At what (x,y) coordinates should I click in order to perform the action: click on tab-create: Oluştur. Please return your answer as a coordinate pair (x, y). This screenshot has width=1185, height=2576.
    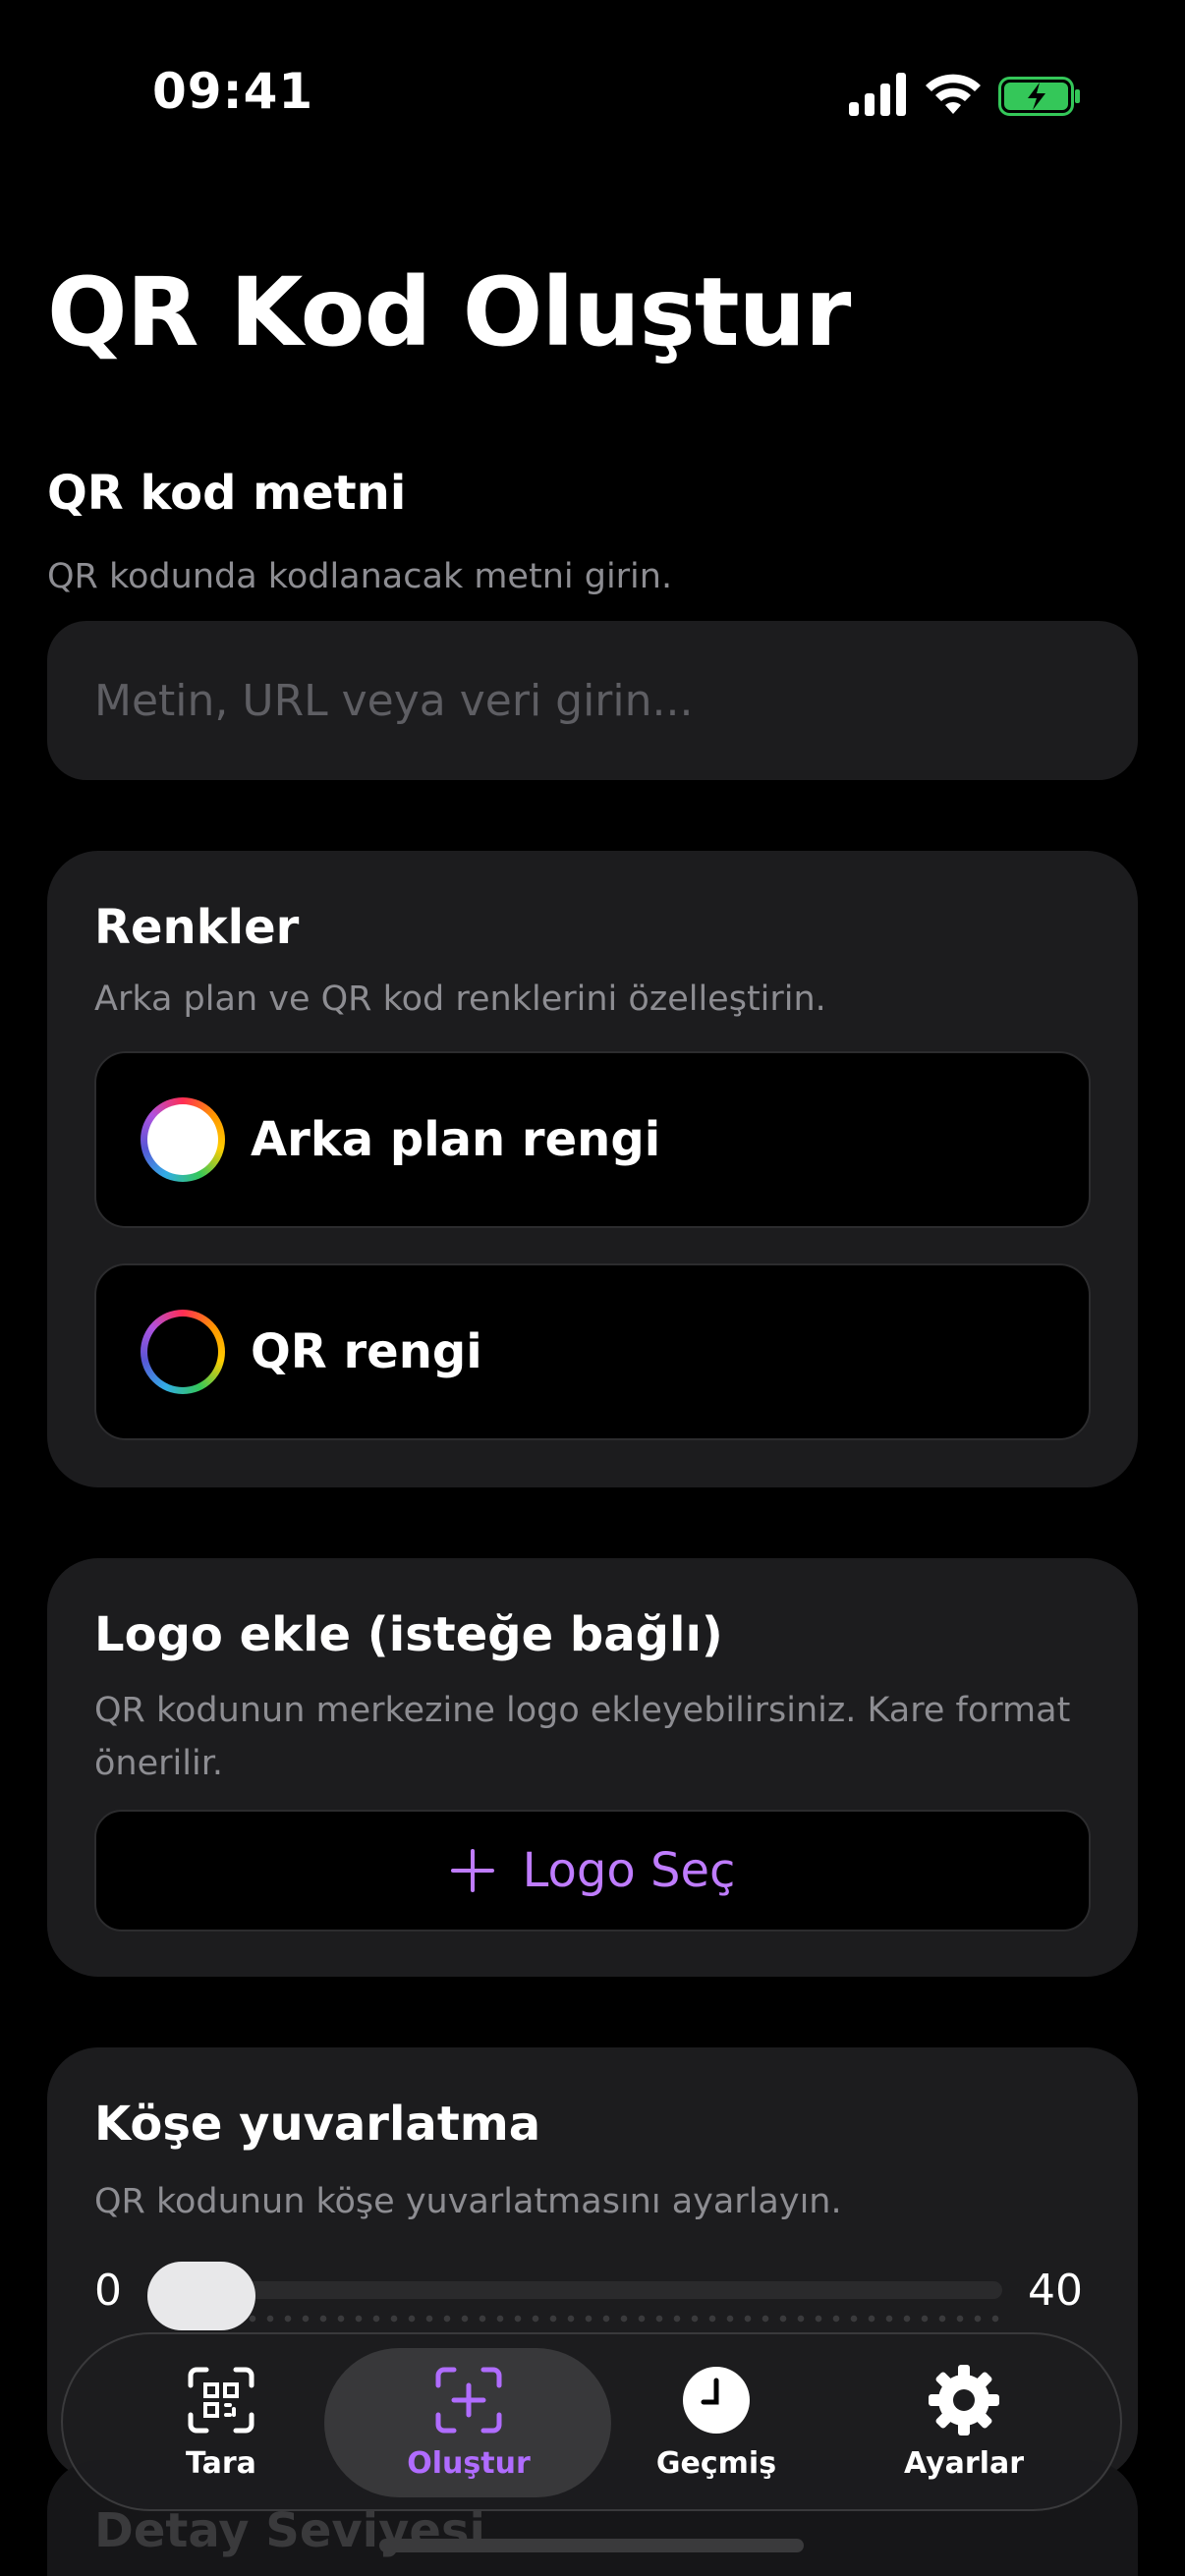
    Looking at the image, I should click on (469, 2421).